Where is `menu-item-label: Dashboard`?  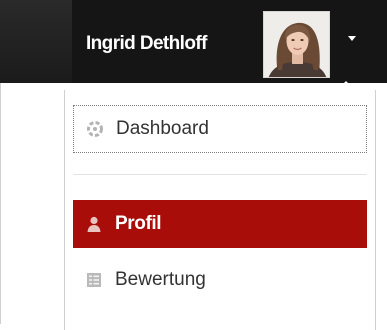
menu-item-label: Dashboard is located at coordinates (162, 128).